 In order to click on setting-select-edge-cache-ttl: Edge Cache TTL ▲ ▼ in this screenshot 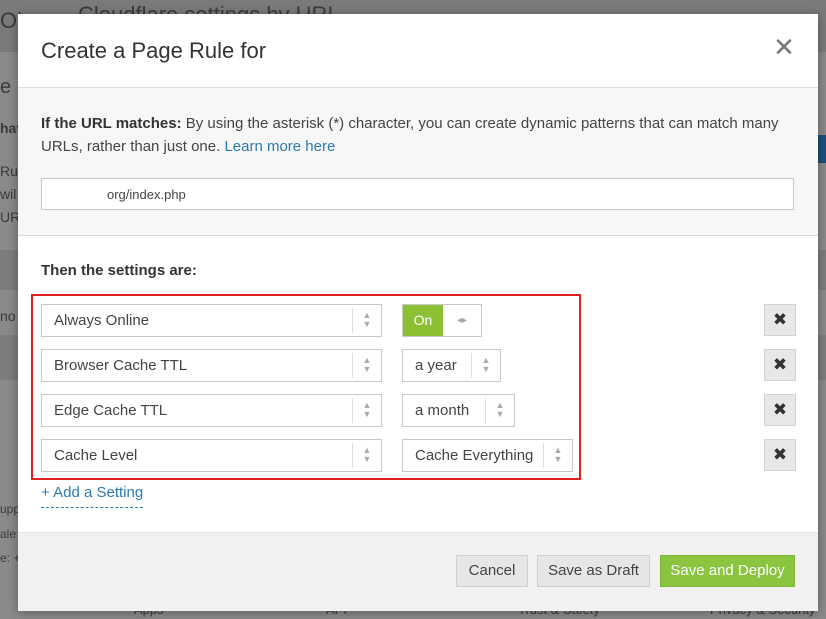, I will do `click(211, 410)`.